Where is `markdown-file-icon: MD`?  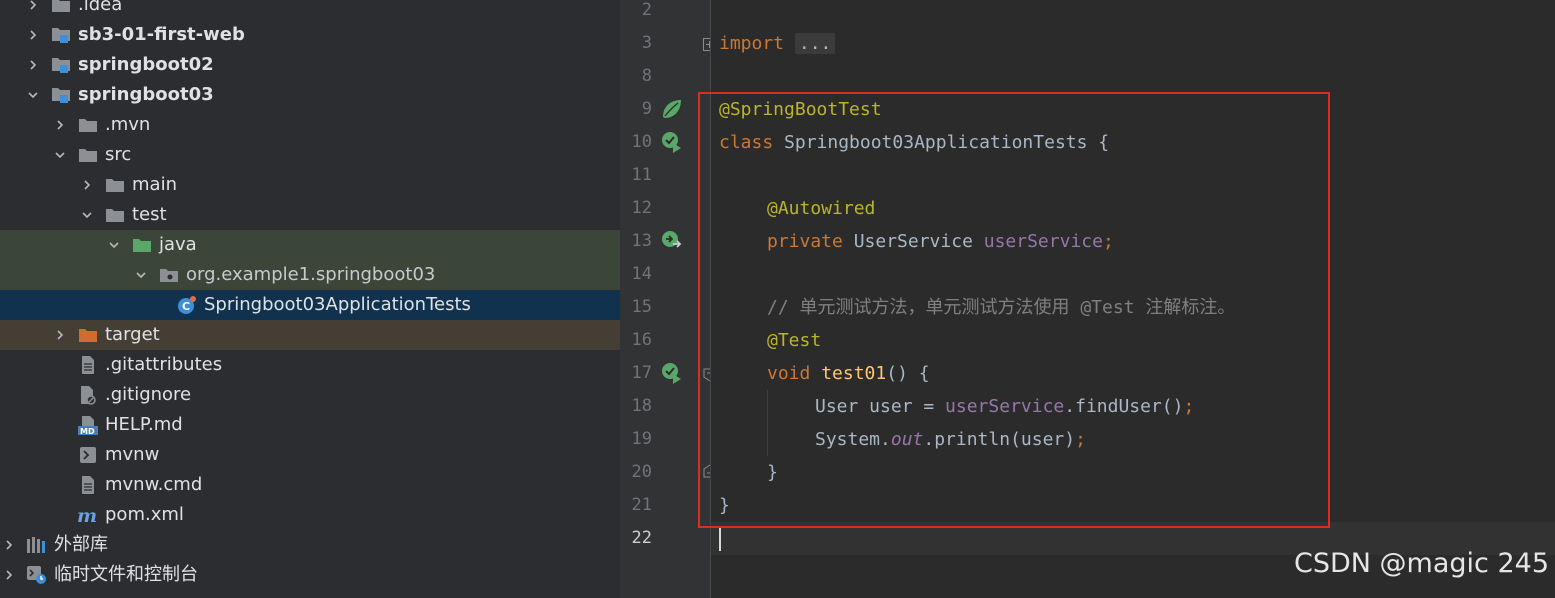
markdown-file-icon: MD is located at coordinates (88, 425).